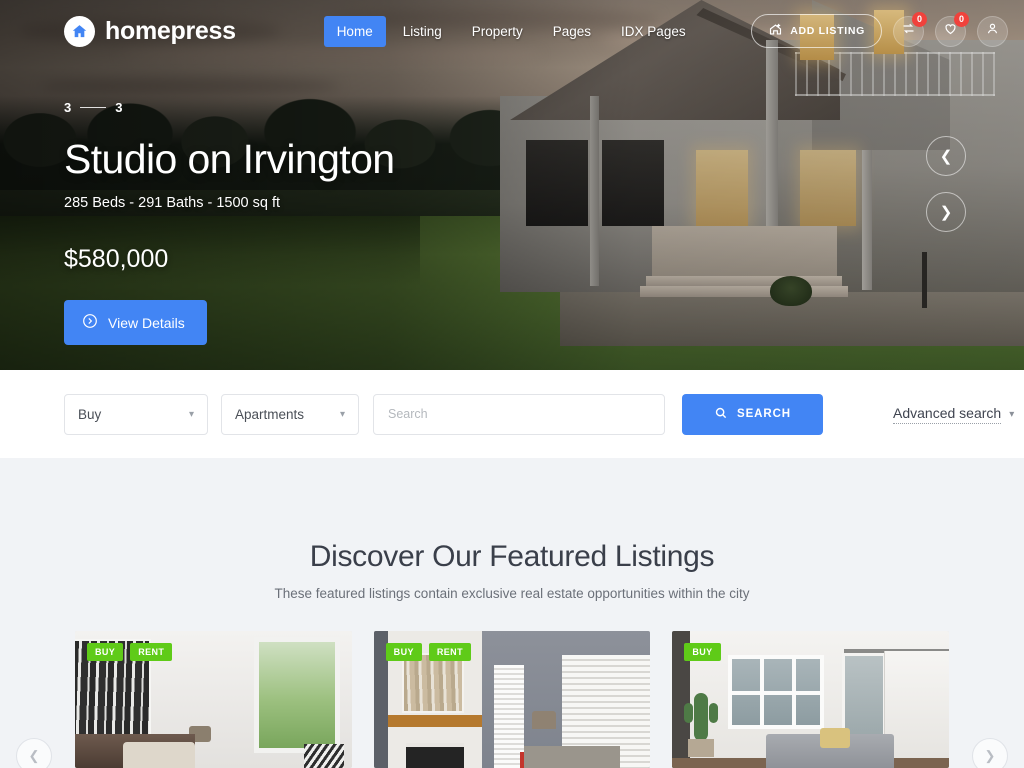 The width and height of the screenshot is (1024, 768). I want to click on barn-door, so click(917, 709).